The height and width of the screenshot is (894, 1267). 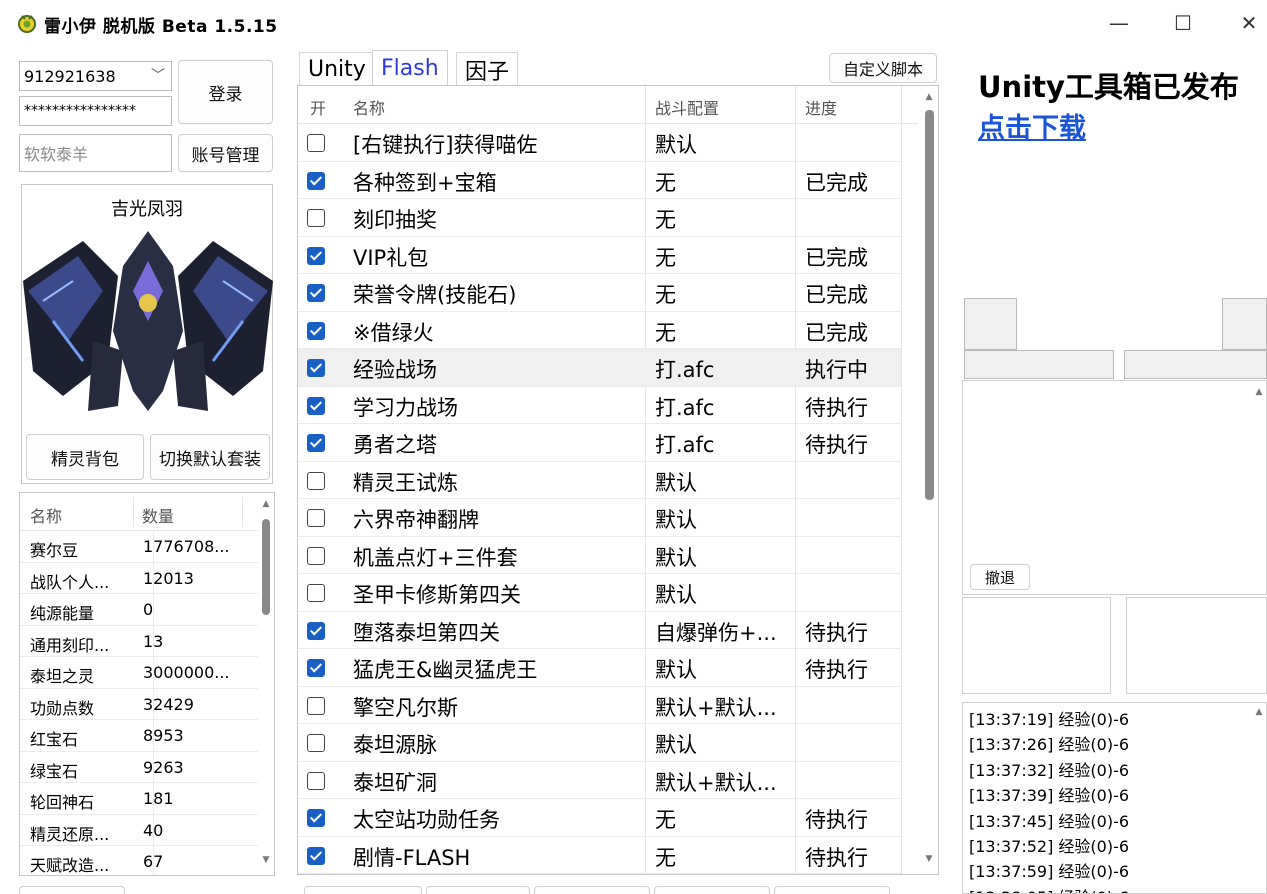 I want to click on sprite-bag-button: 精灵背包, so click(x=85, y=457).